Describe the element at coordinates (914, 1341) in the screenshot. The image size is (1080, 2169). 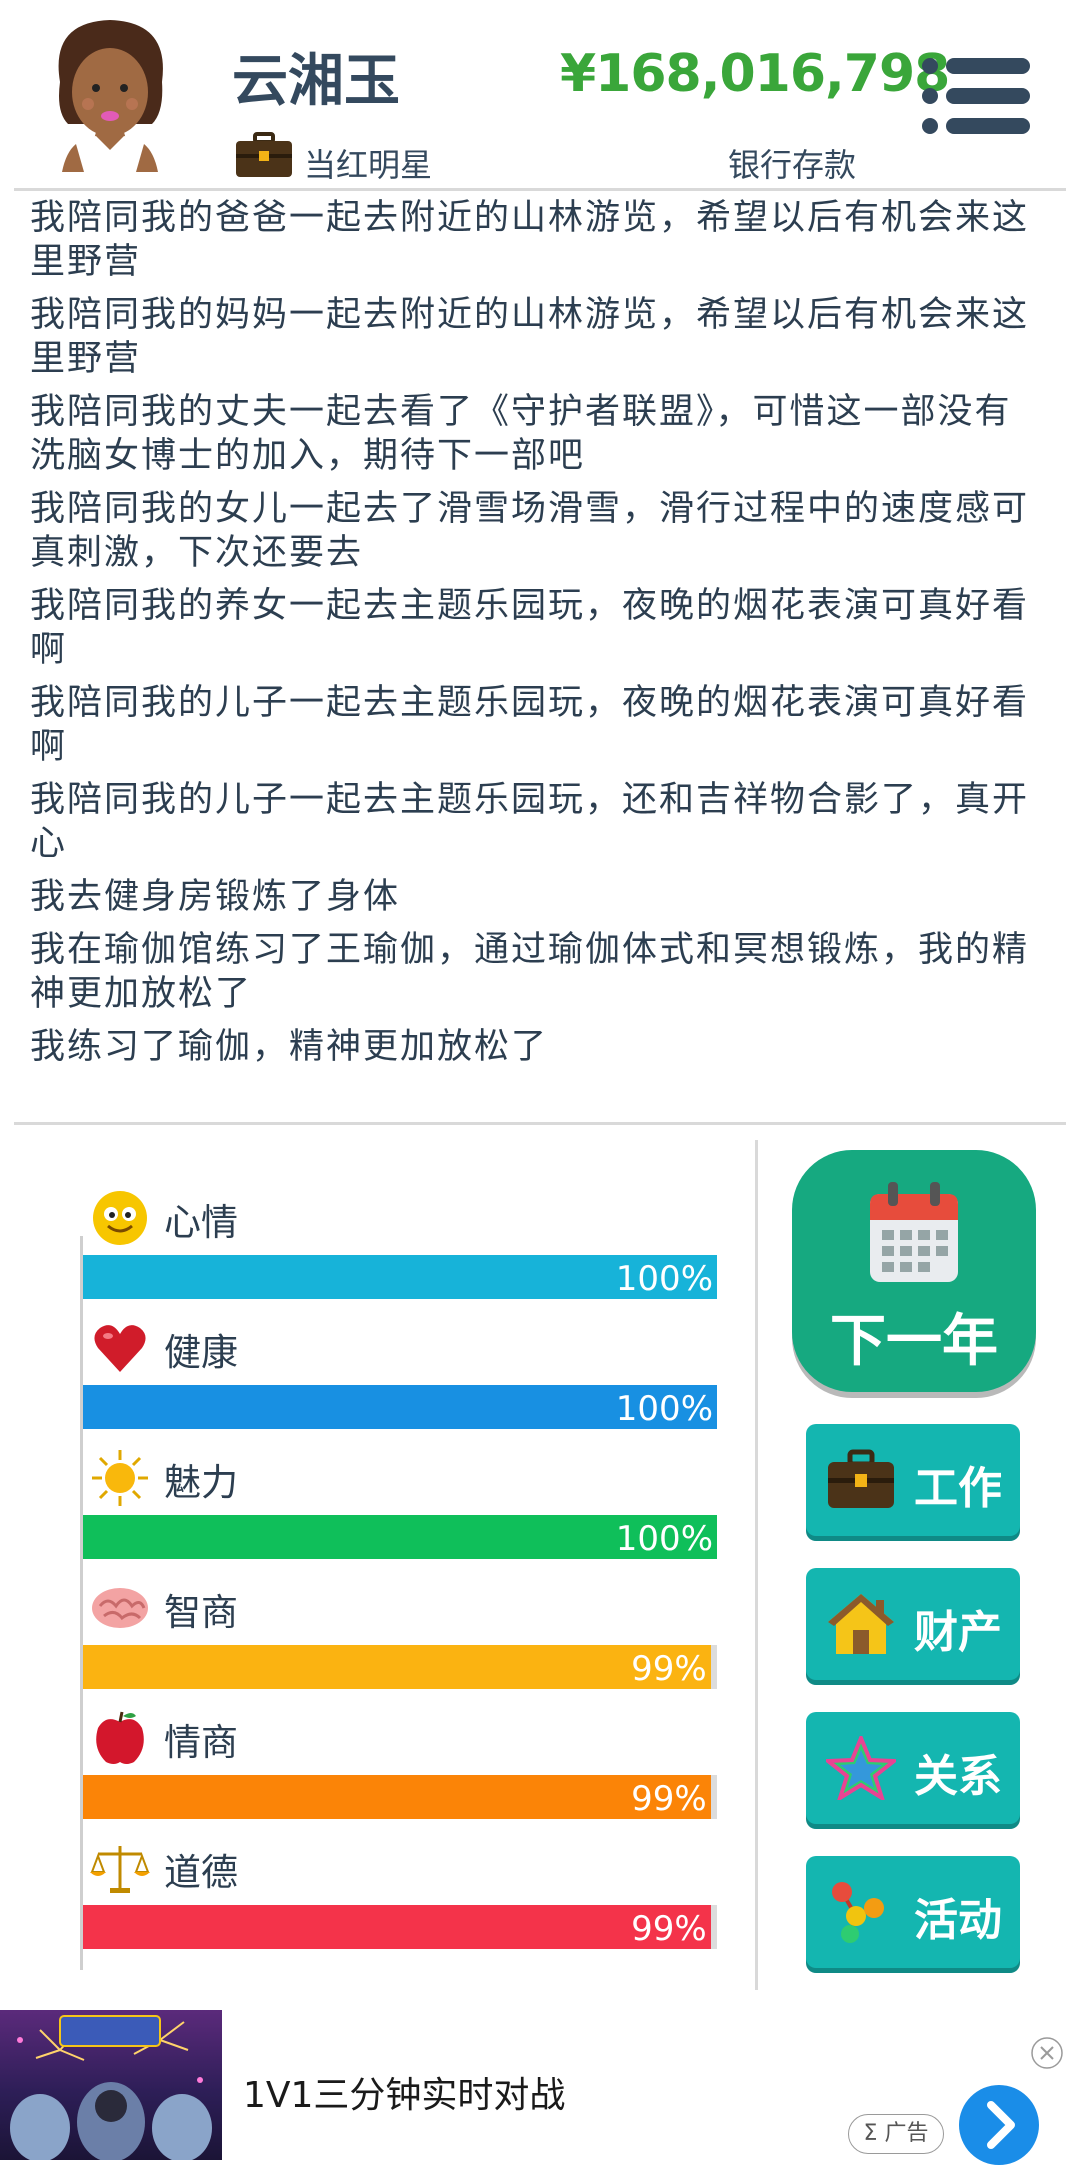
I see `next-year-label: 下一年` at that location.